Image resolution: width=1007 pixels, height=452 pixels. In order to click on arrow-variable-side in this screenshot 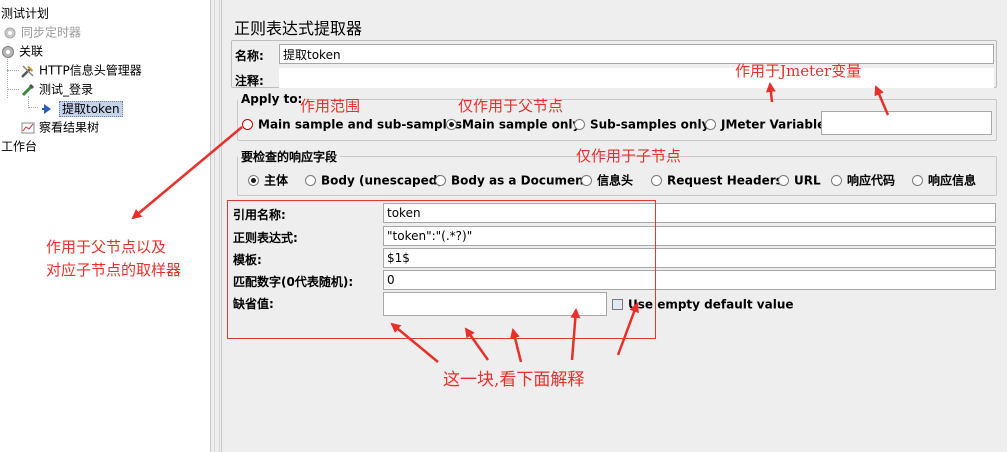, I will do `click(882, 100)`.